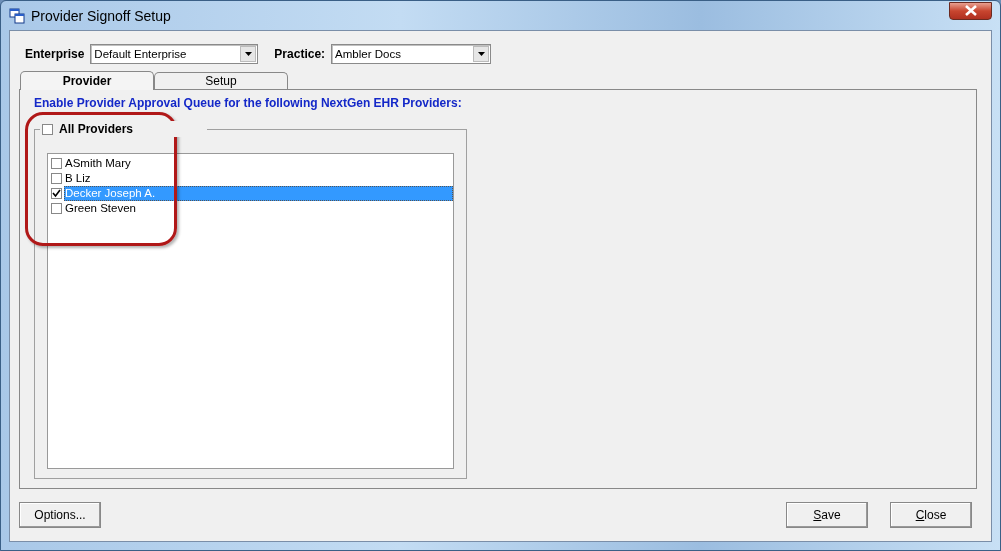  I want to click on section-heading: Enable Provider Approval Queue for the following NextGen EHR Providers:, so click(248, 103).